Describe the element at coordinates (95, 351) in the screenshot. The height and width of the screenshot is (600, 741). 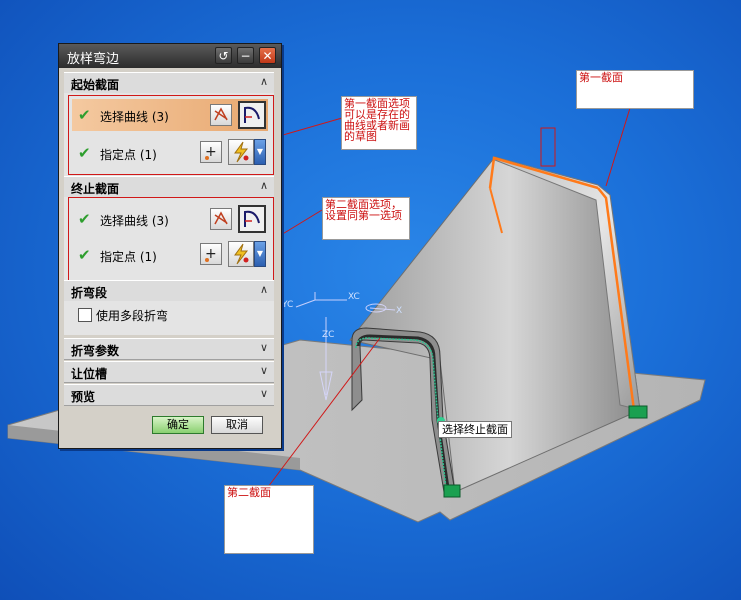
I see `section-title-bend-params: 折弯参数` at that location.